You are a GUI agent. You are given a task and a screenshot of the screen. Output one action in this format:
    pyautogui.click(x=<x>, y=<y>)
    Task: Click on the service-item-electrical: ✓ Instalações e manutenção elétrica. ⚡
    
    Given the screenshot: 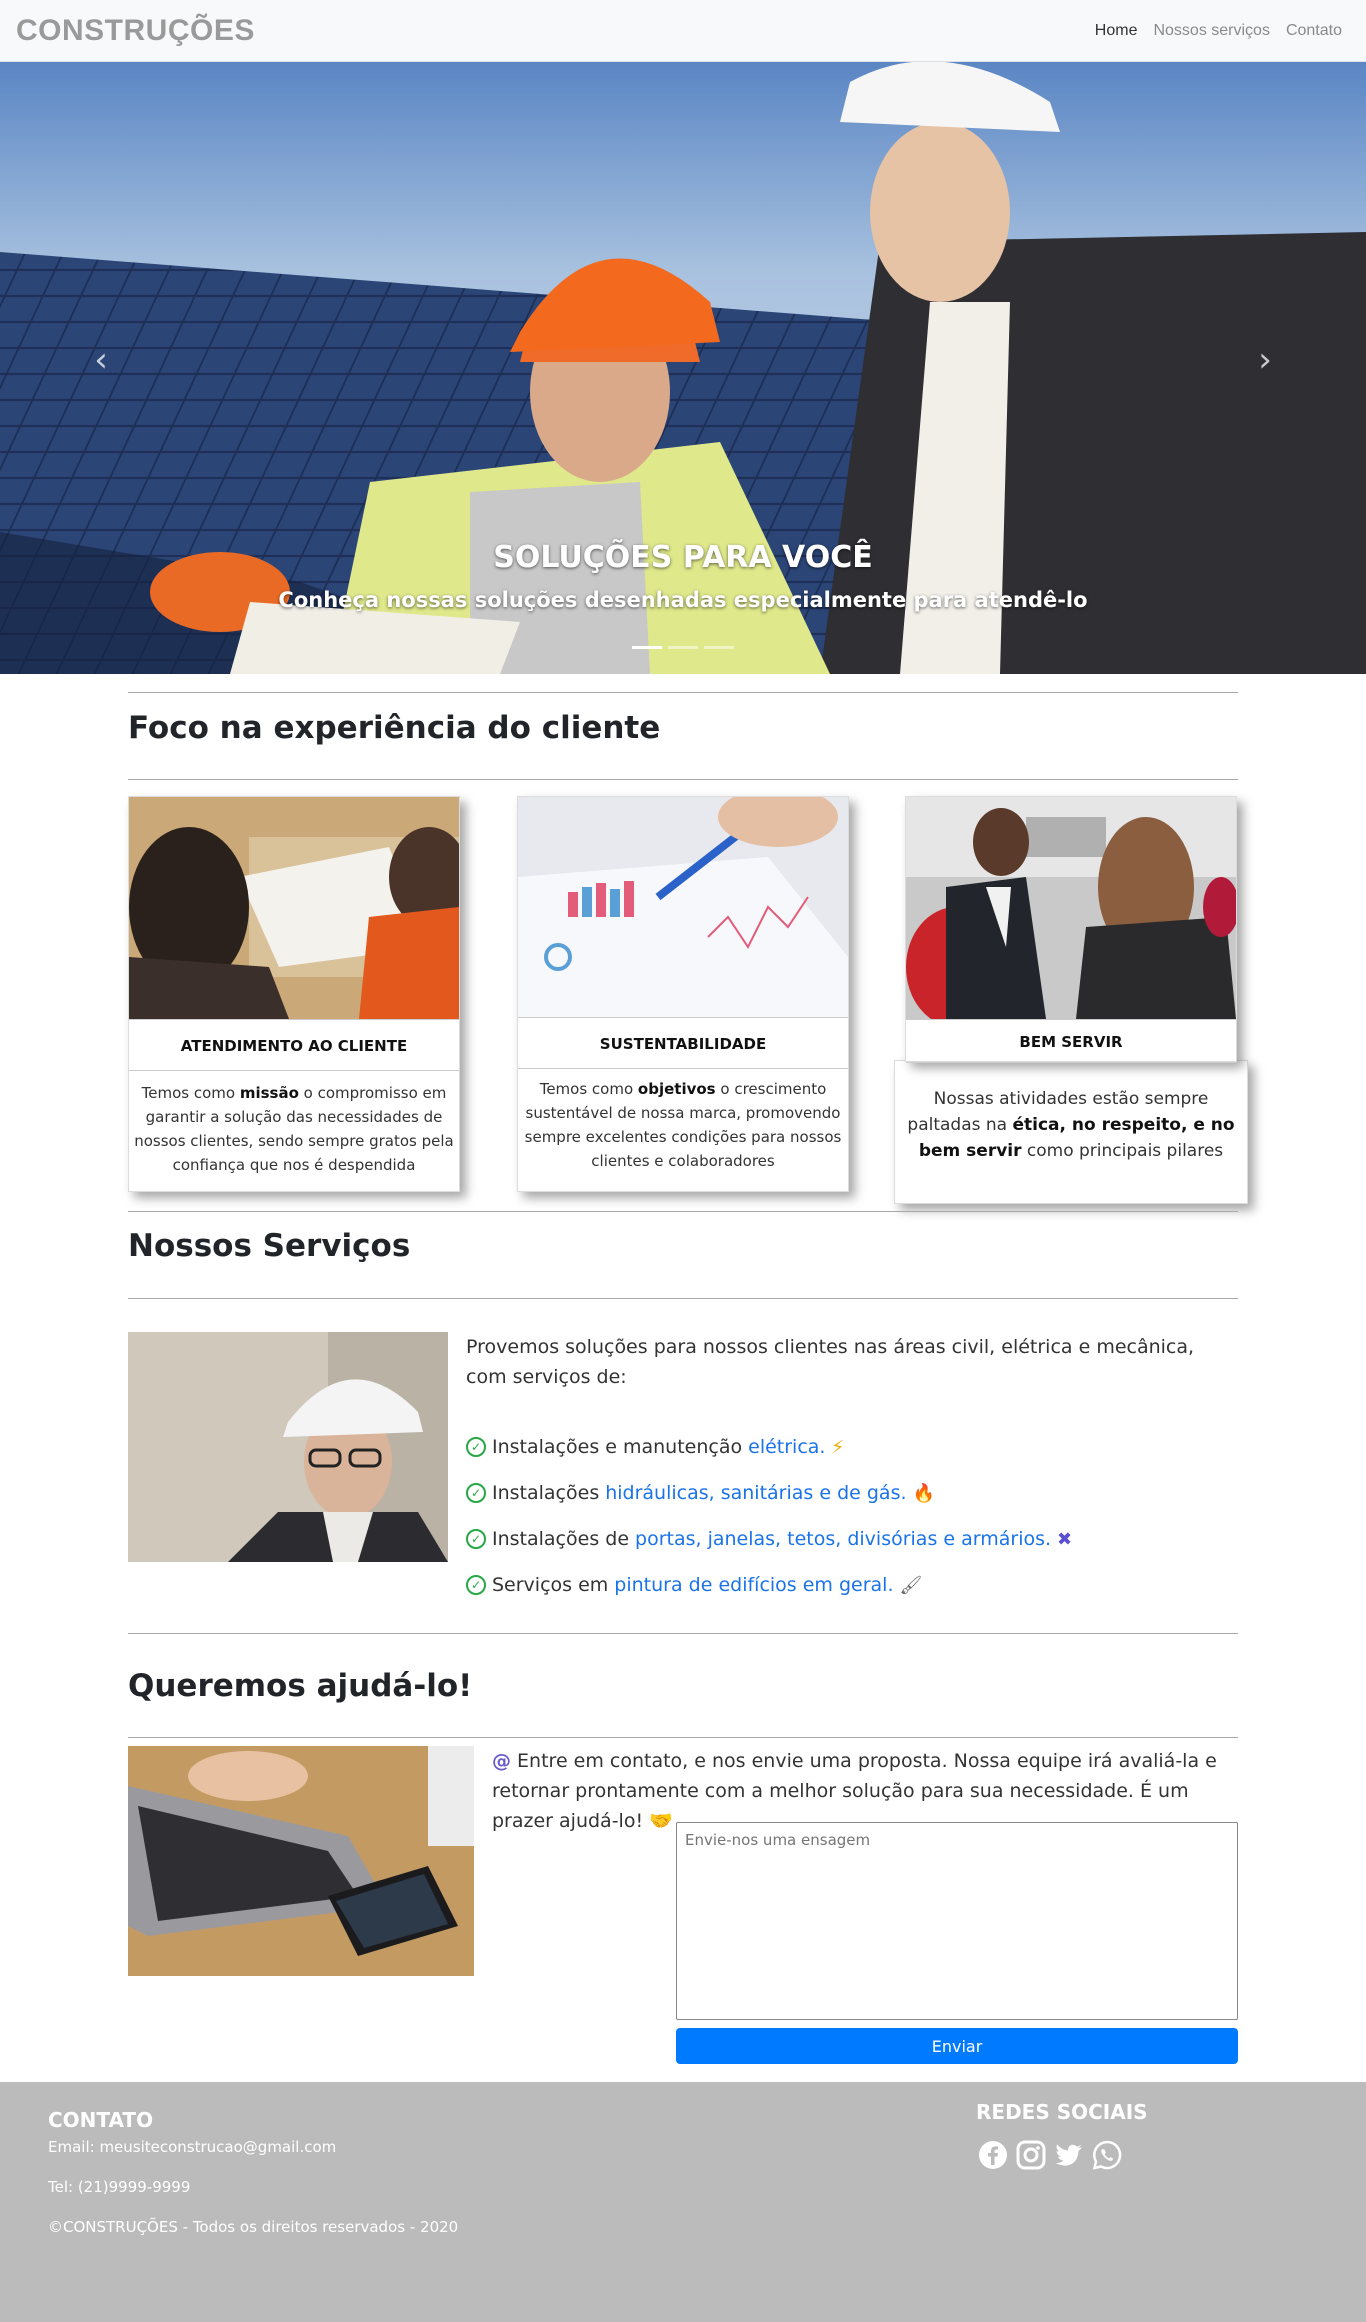 What is the action you would take?
    pyautogui.click(x=655, y=1447)
    